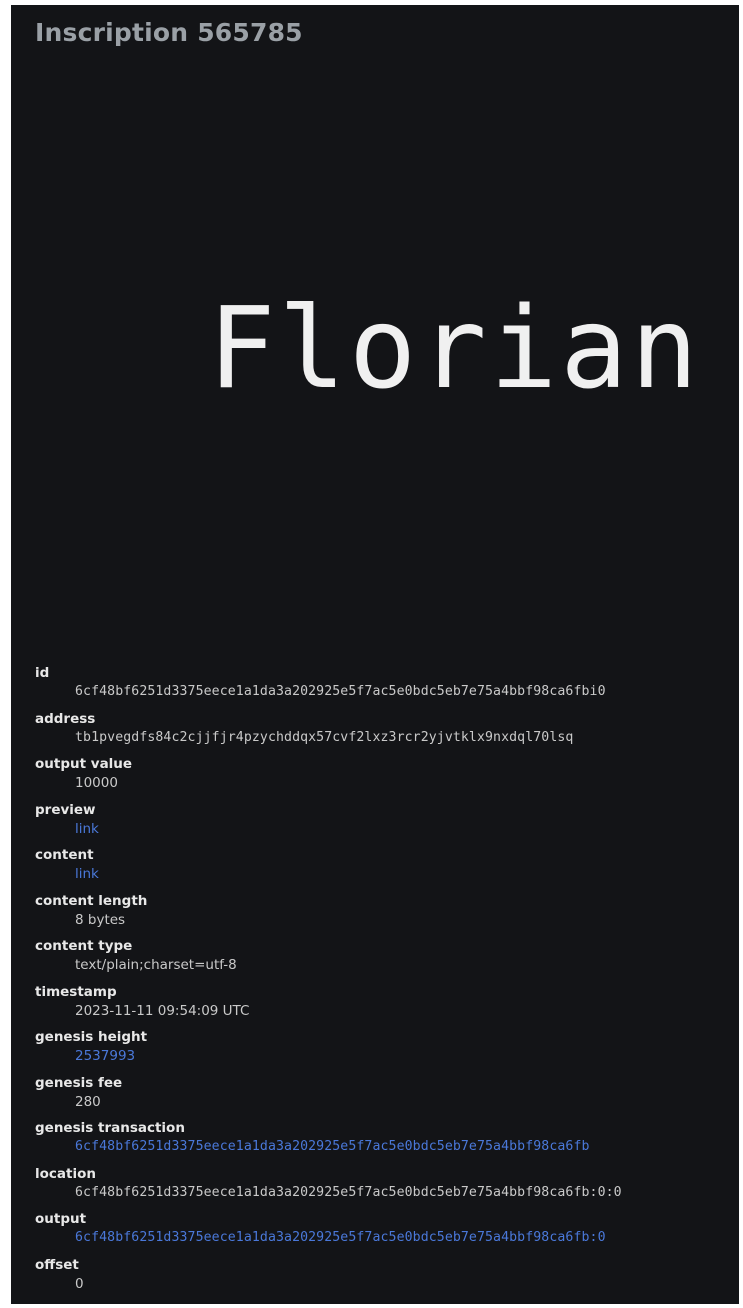 Image resolution: width=743 pixels, height=1308 pixels. I want to click on detail-preview: preview link, so click(385, 824).